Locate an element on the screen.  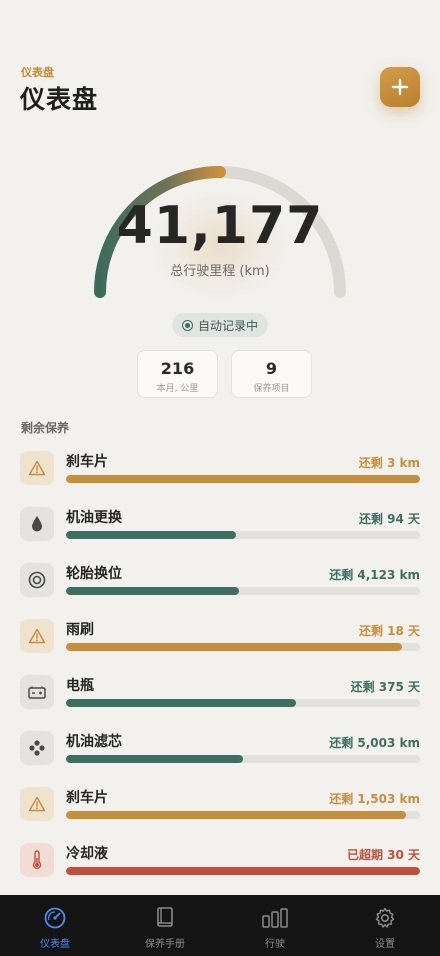
tab-dashboard: 仪表盘 is located at coordinates (55, 925).